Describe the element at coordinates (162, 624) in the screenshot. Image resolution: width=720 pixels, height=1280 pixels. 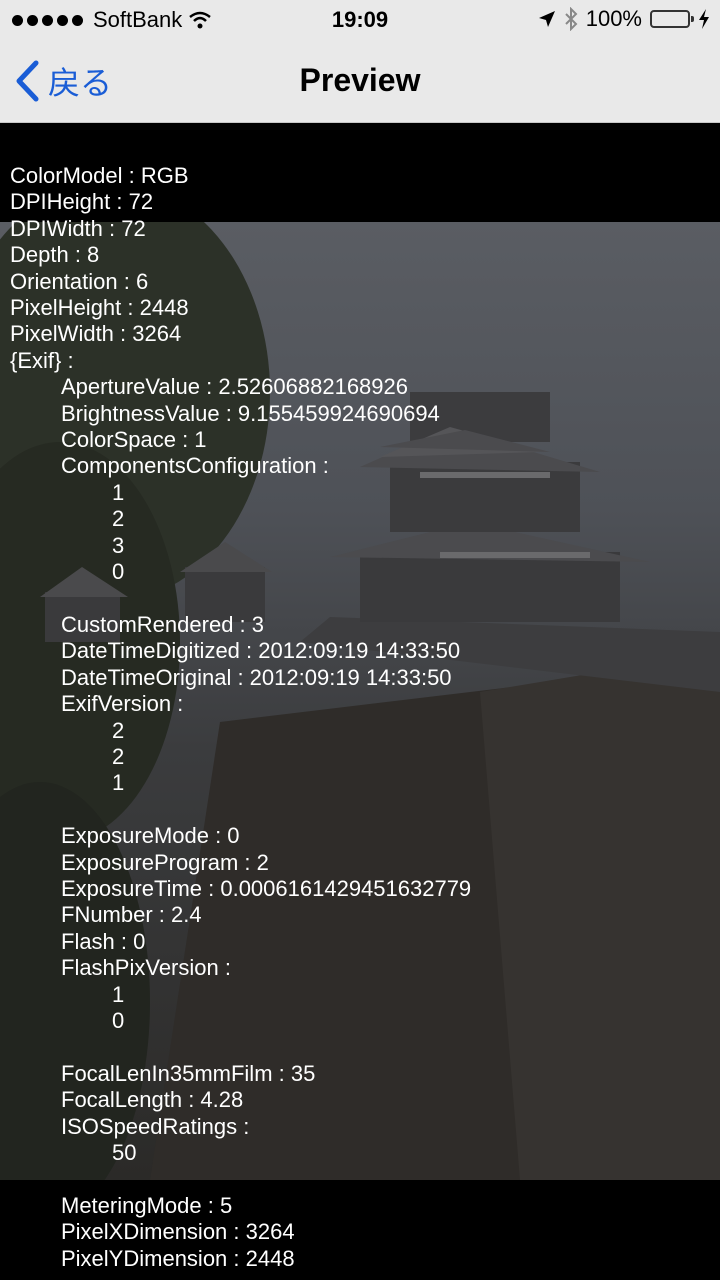
I see `meta-custom-rendered: CustomRendered : 3` at that location.